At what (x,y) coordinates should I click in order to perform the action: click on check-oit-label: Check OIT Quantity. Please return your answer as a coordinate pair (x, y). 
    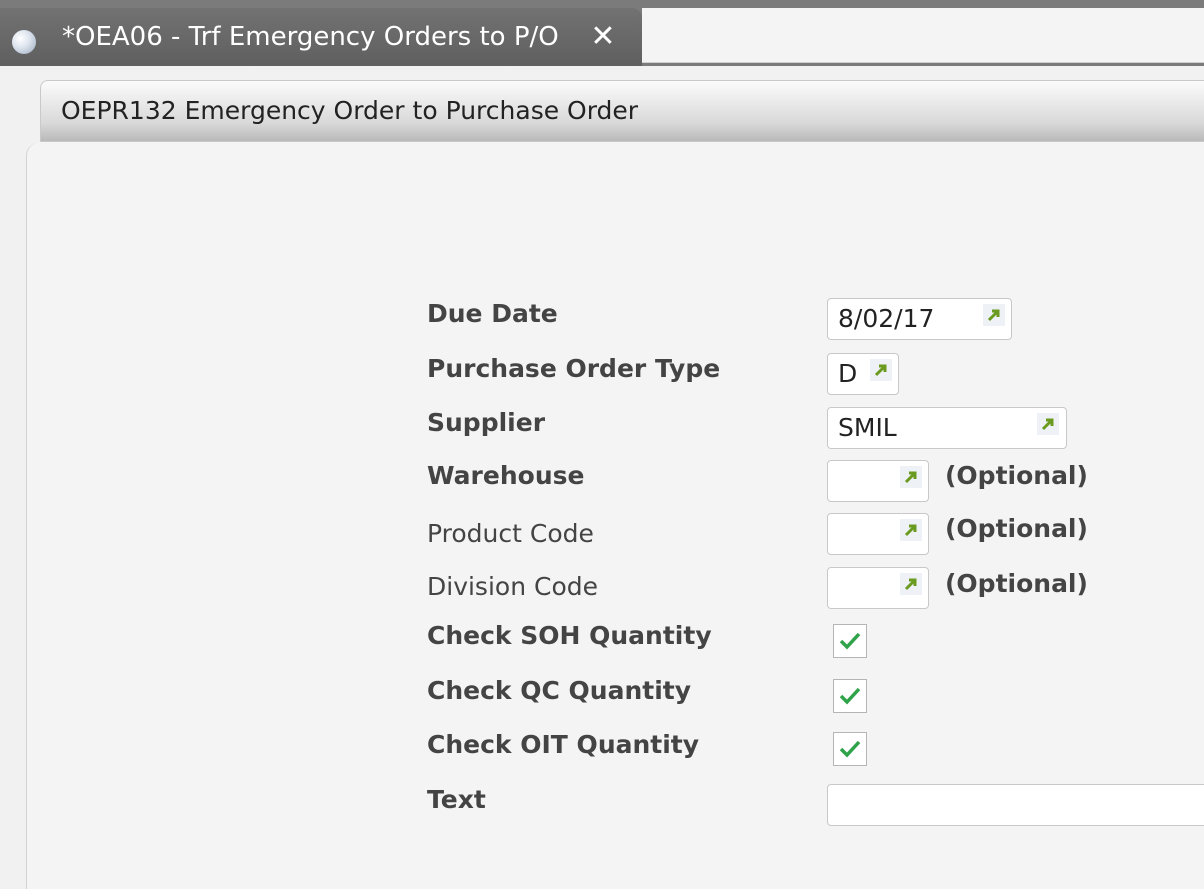
    Looking at the image, I should click on (563, 744).